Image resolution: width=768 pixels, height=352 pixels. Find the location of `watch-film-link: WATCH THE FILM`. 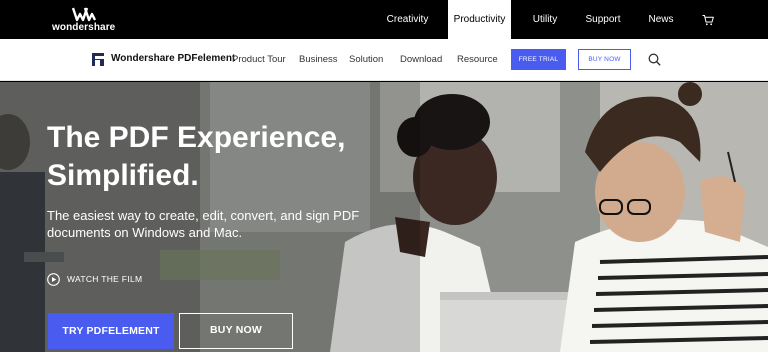

watch-film-link: WATCH THE FILM is located at coordinates (94, 279).